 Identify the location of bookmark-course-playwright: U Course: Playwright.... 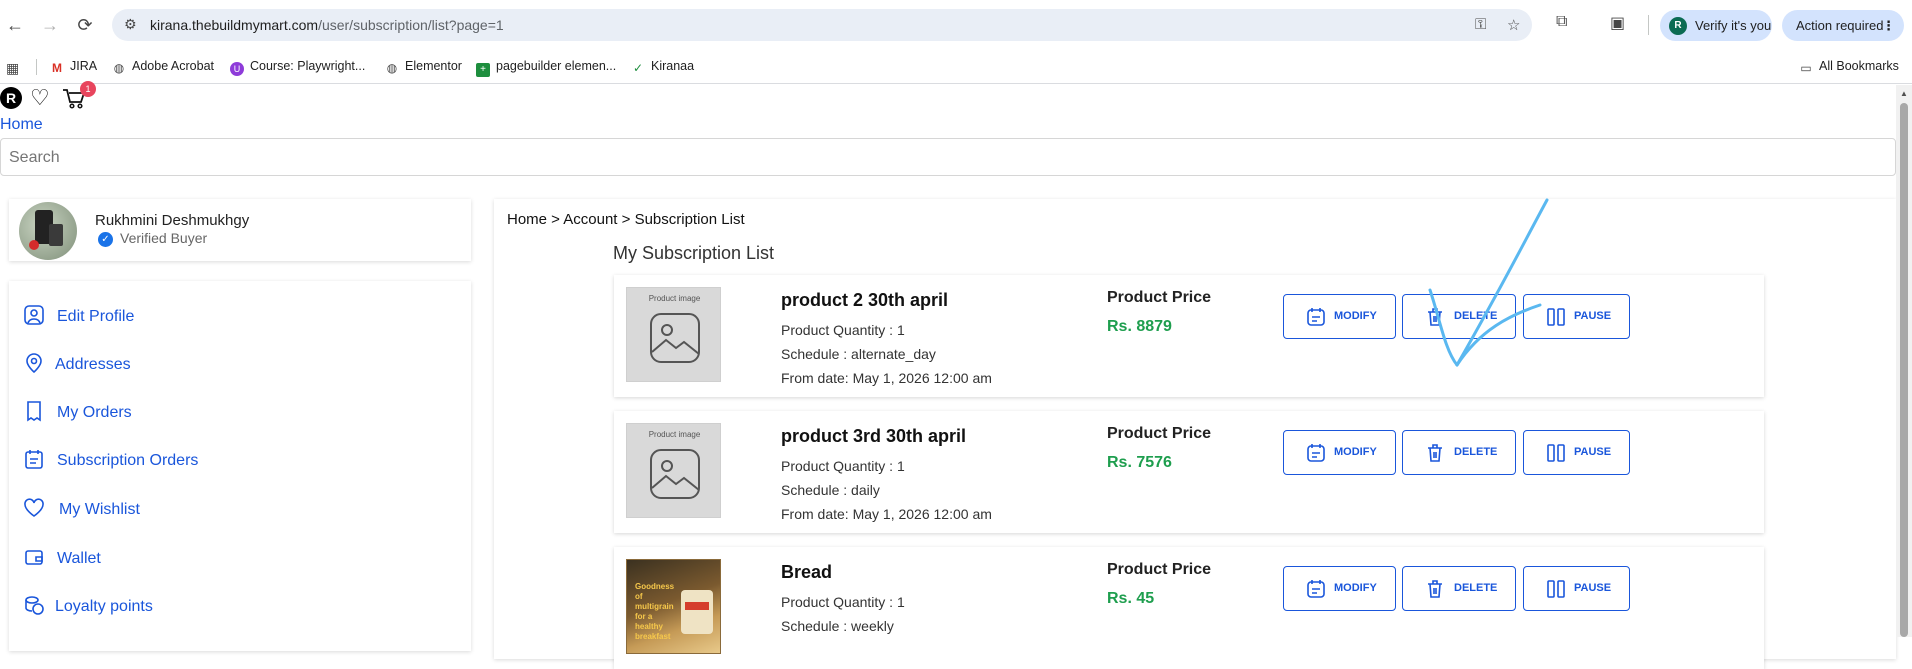
(297, 67).